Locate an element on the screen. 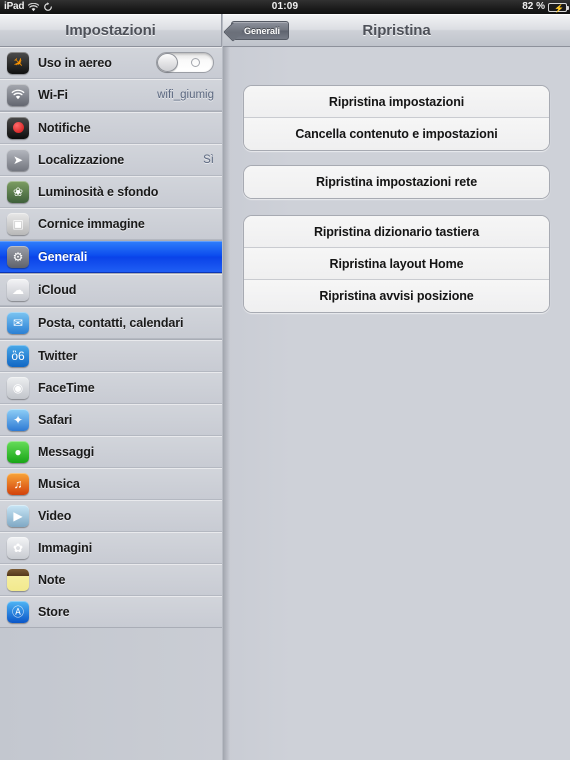 The height and width of the screenshot is (760, 570). detail-navbar: Generali Ripristina is located at coordinates (396, 30).